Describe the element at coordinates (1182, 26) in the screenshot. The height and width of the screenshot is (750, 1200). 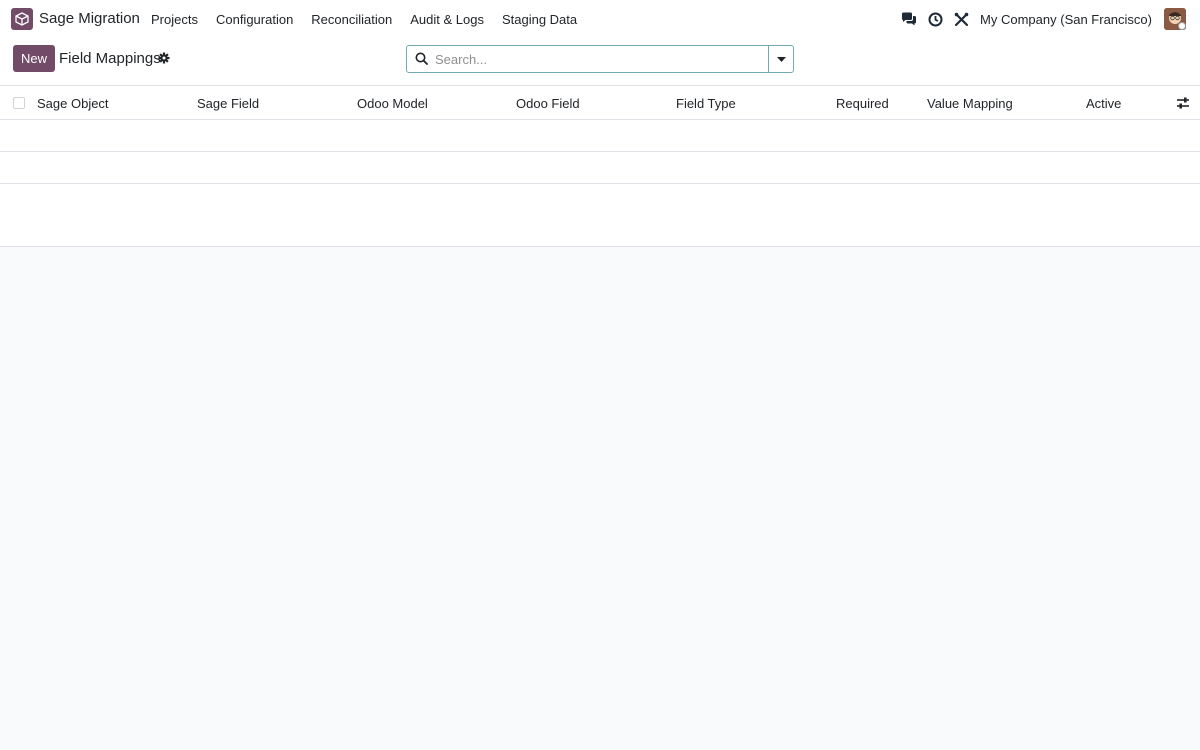
I see `status-dot` at that location.